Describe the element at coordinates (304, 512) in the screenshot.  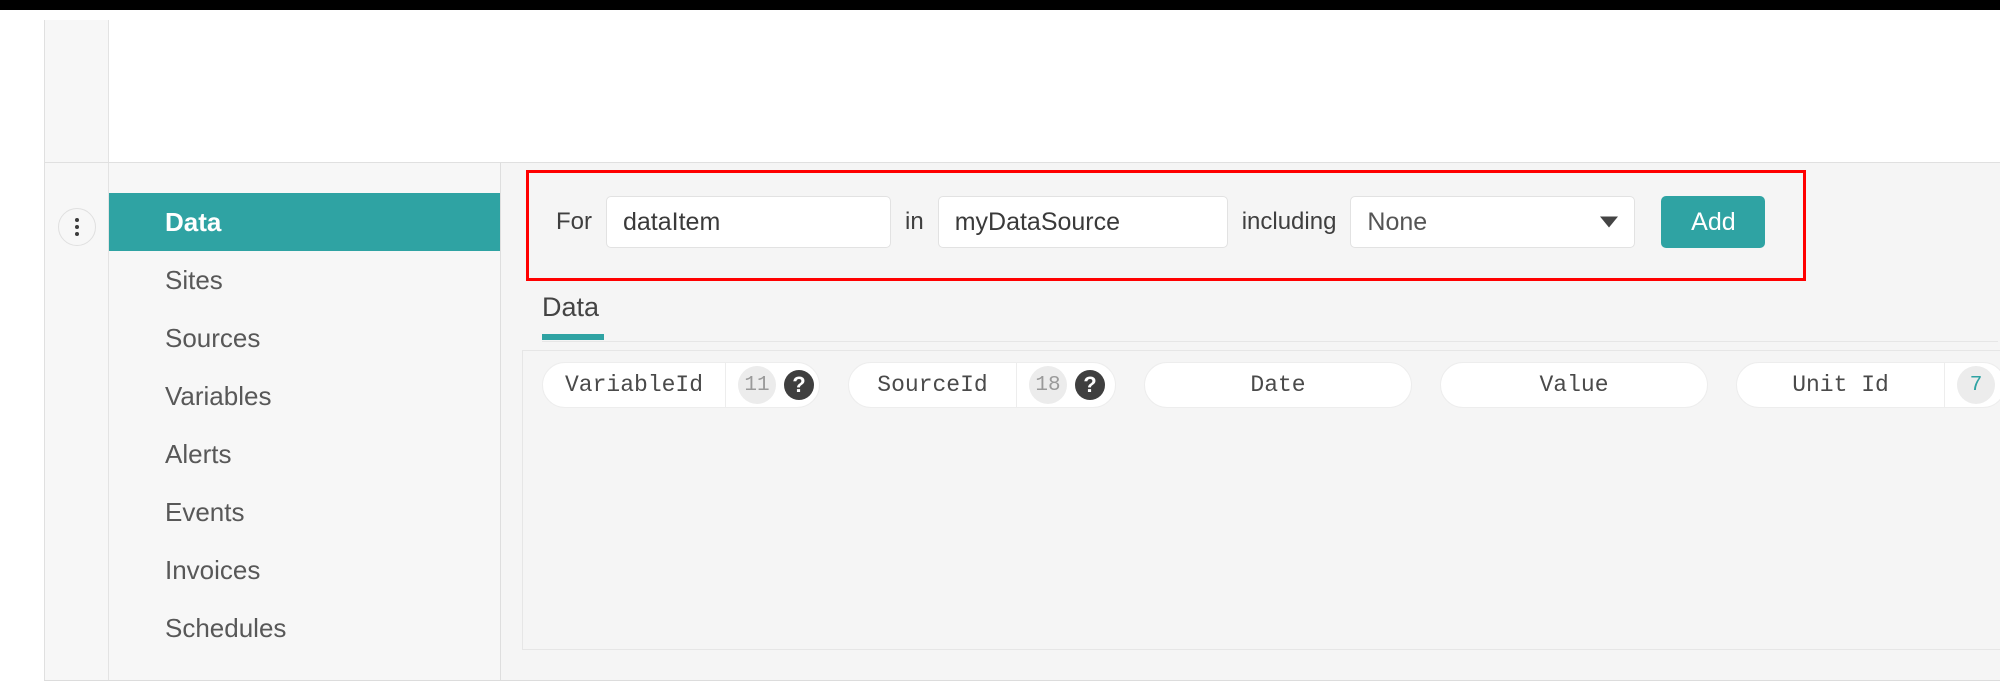
I see `sidebar-item-events: Events` at that location.